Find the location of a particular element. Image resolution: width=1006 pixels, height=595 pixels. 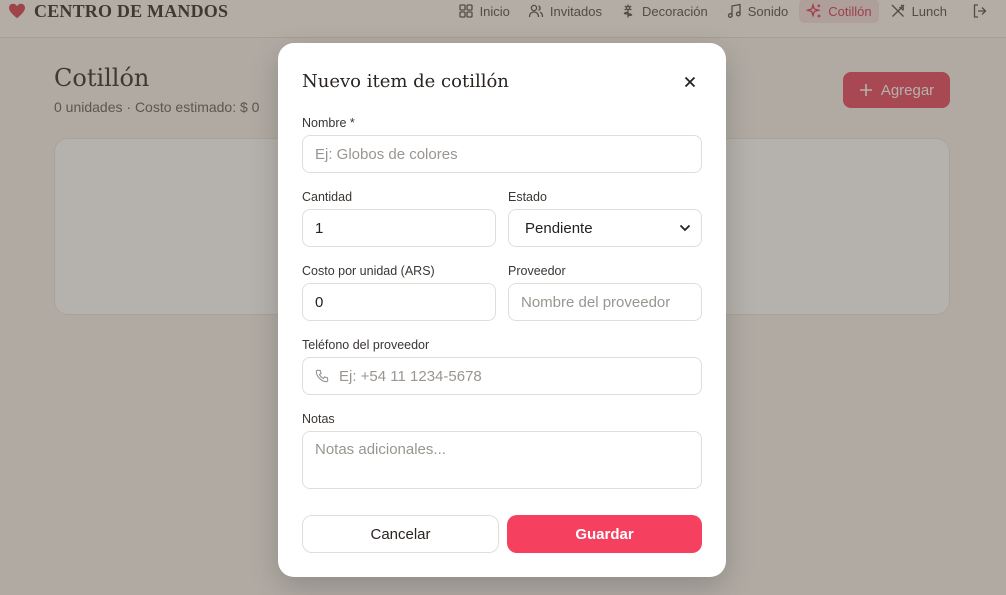

costo-label: Costo por unidad (ARS) is located at coordinates (368, 271).